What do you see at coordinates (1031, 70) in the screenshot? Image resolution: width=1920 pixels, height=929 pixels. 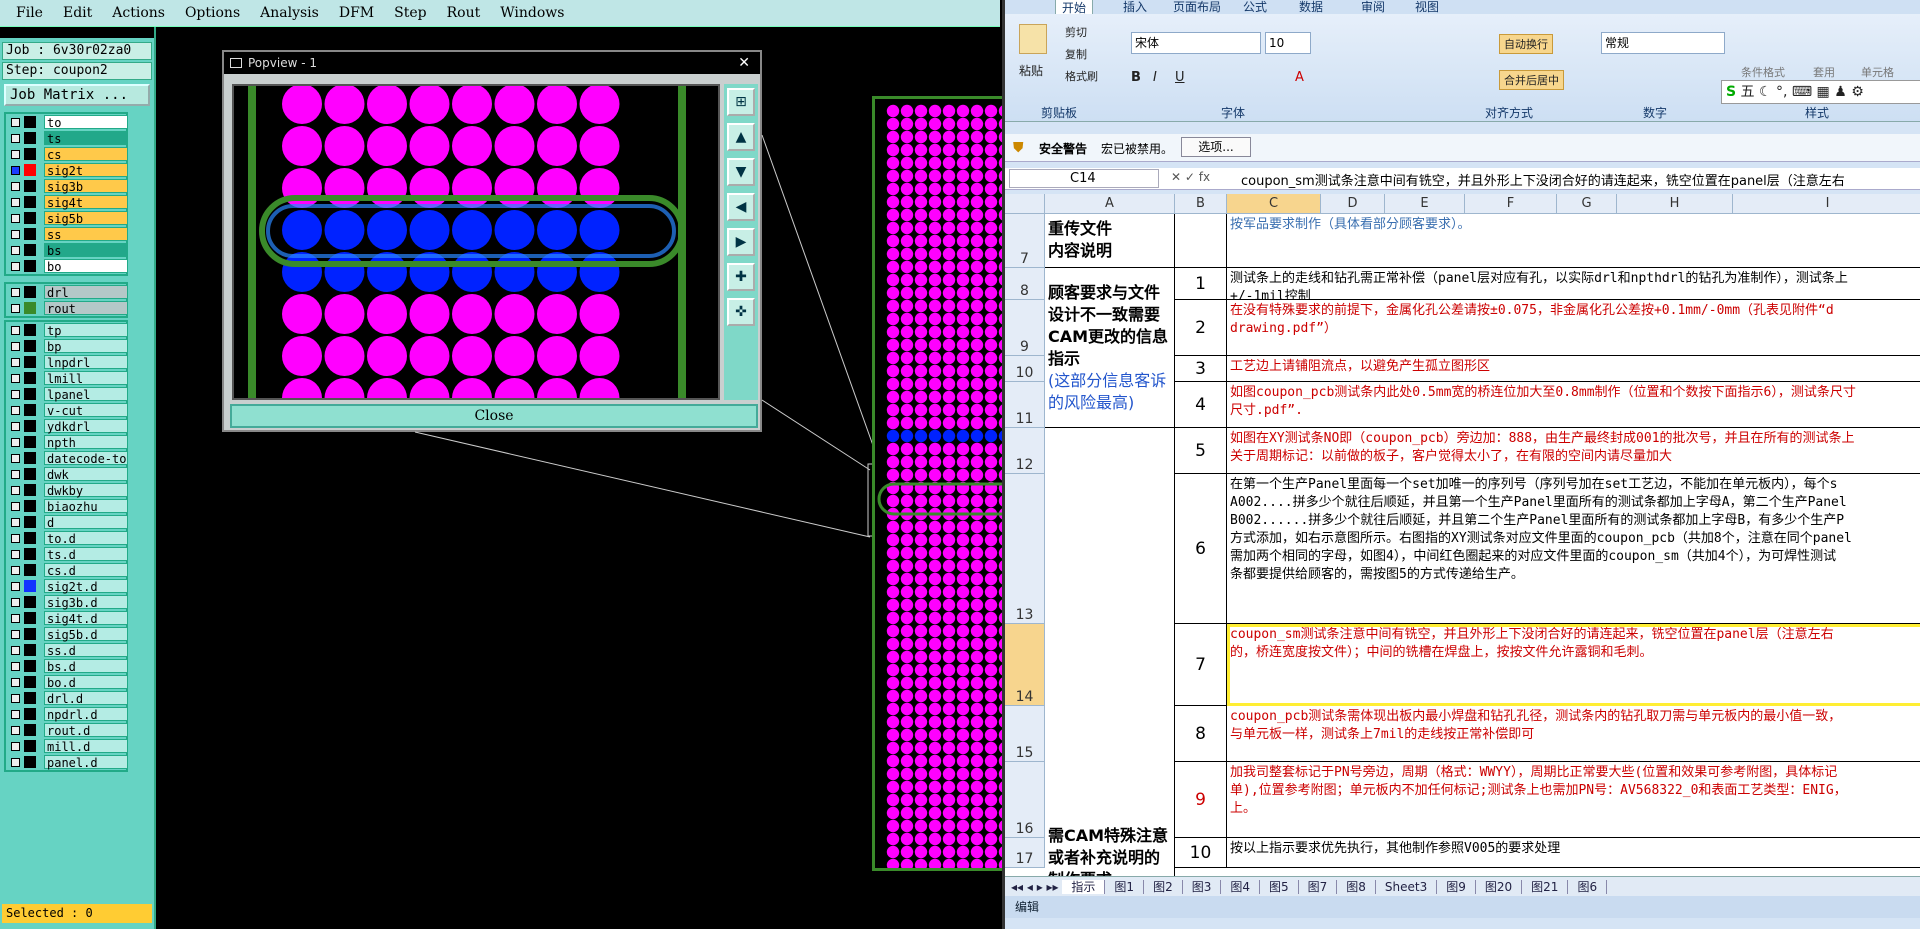 I see `paste-button: 粘贴` at bounding box center [1031, 70].